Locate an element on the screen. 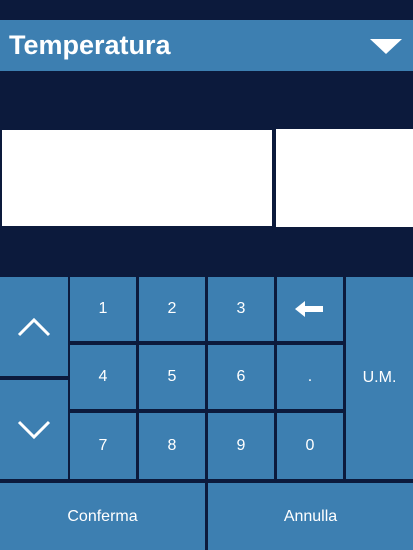 The image size is (413, 550). key-9: 9 is located at coordinates (241, 446).